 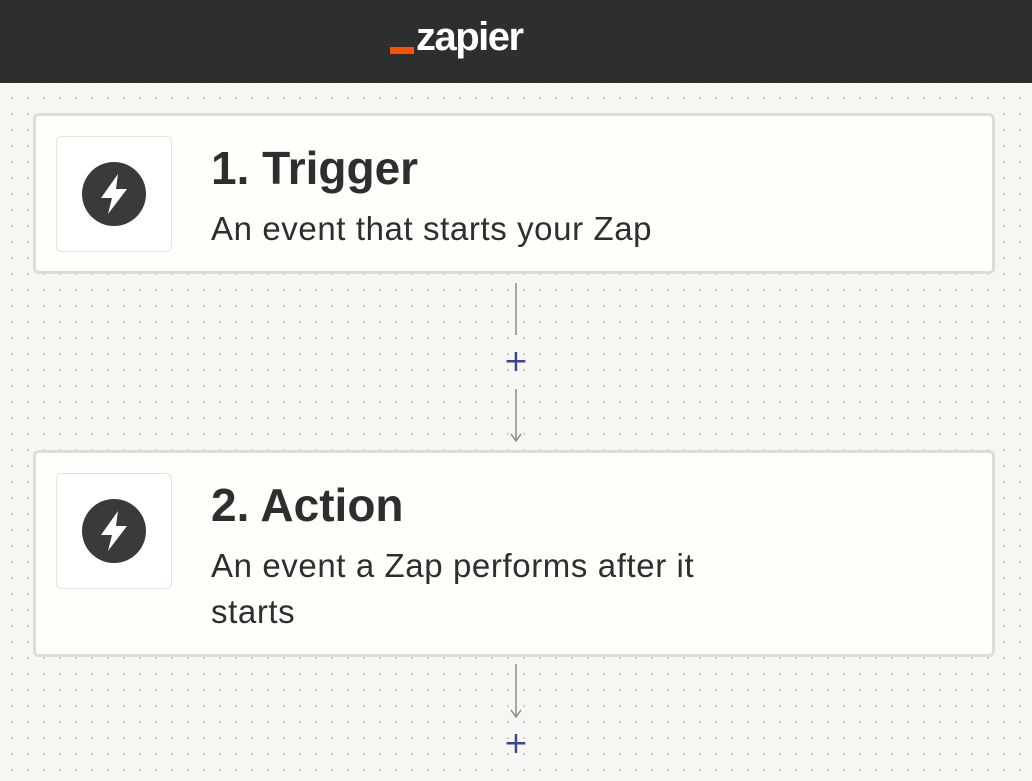 I want to click on step-connector-lines, so click(x=516, y=501).